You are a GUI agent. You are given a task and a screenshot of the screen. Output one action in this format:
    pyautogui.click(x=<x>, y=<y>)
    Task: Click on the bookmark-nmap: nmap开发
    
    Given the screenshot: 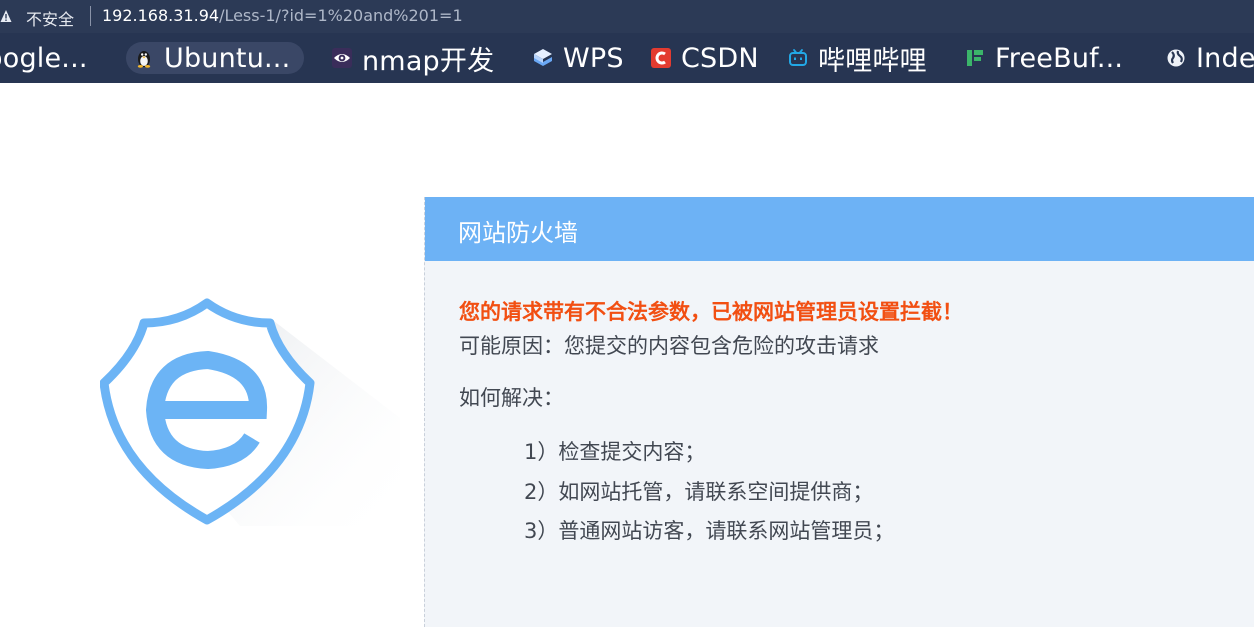 What is the action you would take?
    pyautogui.click(x=413, y=59)
    